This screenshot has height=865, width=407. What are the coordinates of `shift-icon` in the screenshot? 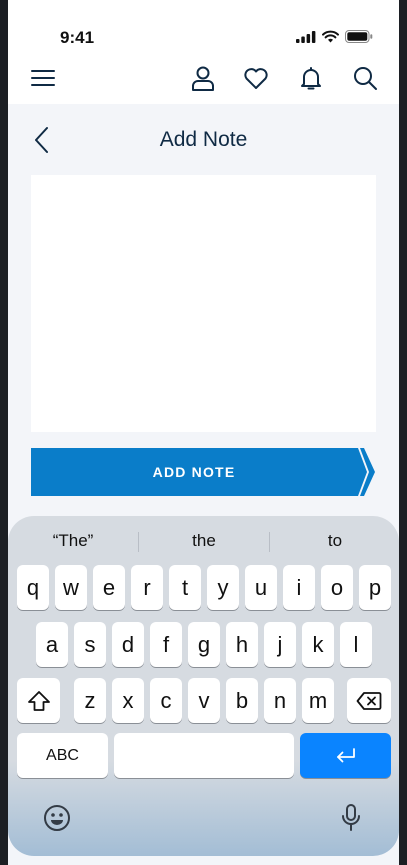 It's located at (38, 700).